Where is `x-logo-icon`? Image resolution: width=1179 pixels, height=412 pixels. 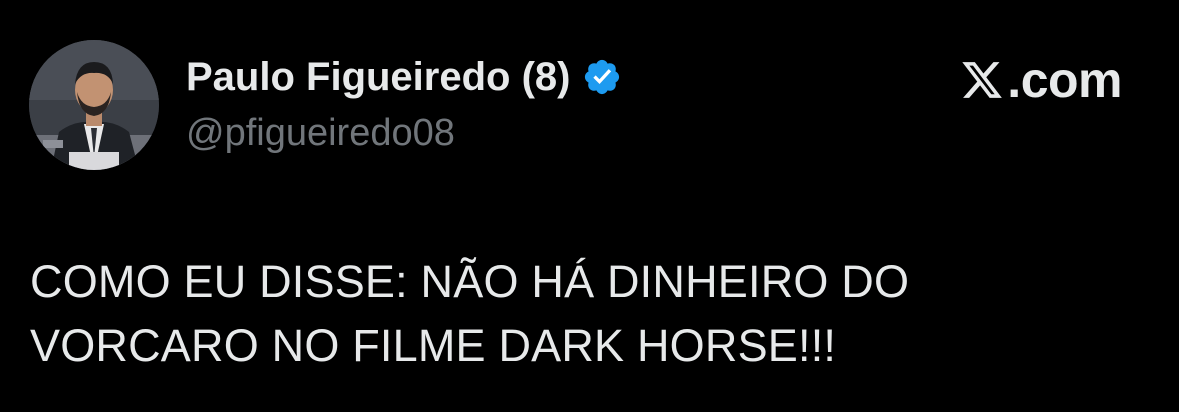
x-logo-icon is located at coordinates (982, 80).